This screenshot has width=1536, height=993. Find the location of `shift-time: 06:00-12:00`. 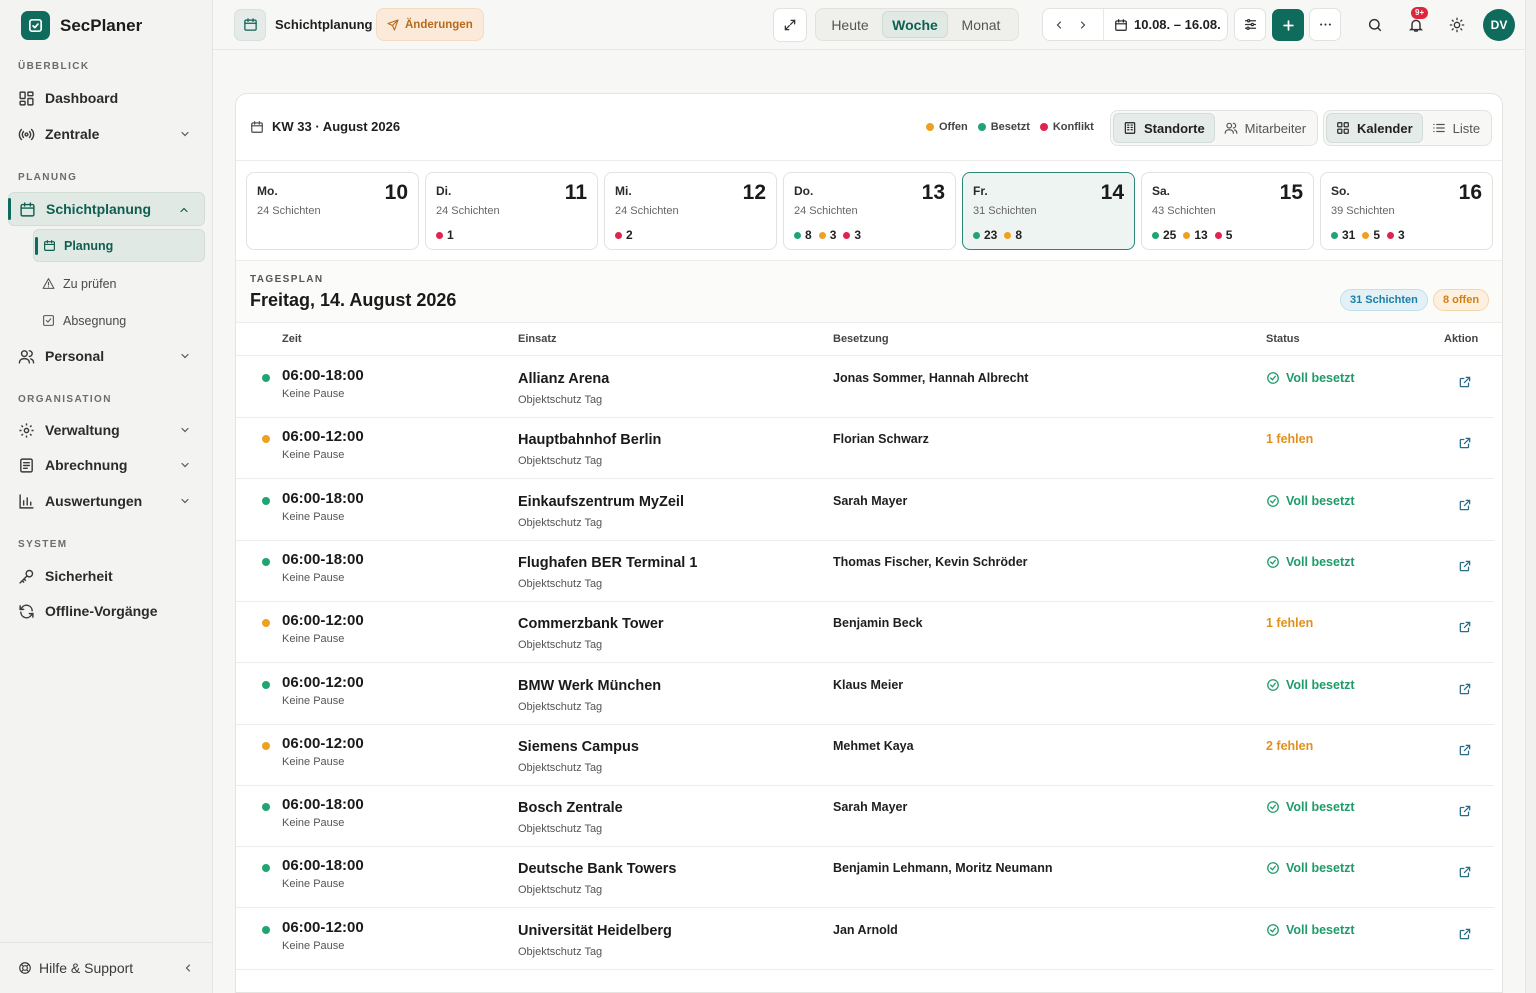

shift-time: 06:00-12:00 is located at coordinates (323, 621).